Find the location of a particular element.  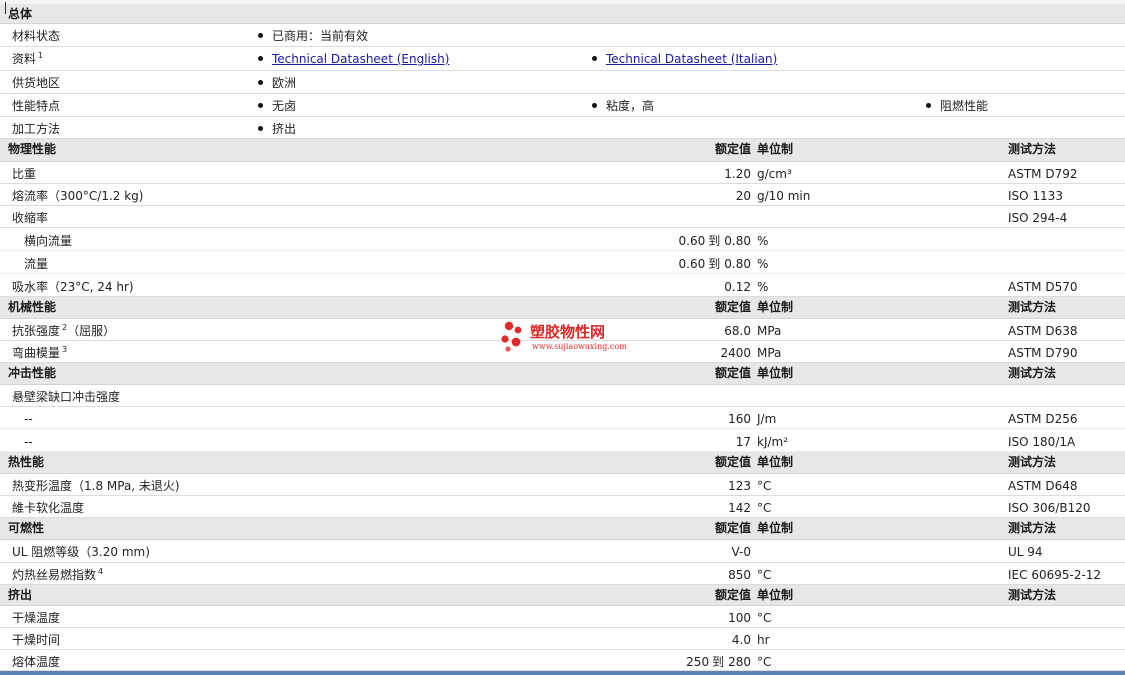

property-label: 悬壁梁缺口冲击强度 is located at coordinates (66, 397).